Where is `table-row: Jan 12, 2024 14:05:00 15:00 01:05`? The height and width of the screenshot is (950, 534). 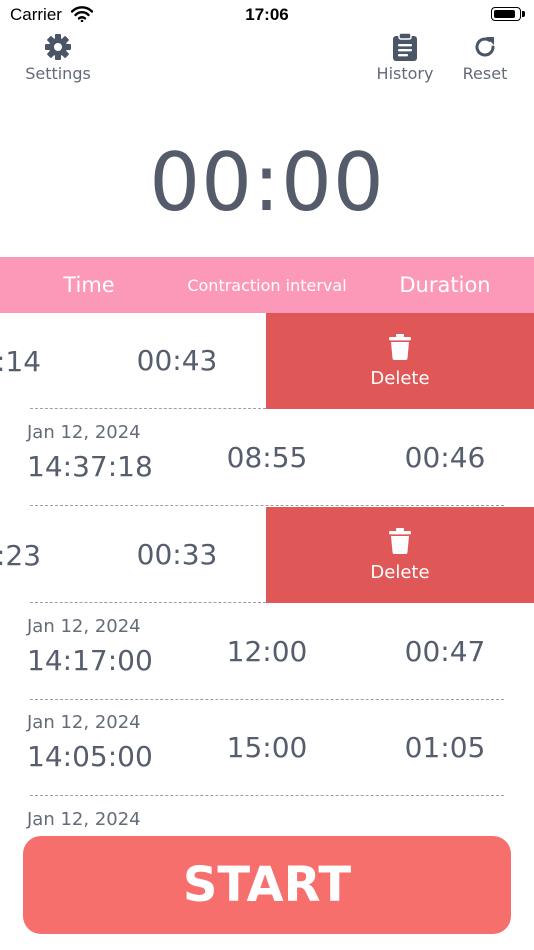
table-row: Jan 12, 2024 14:05:00 15:00 01:05 is located at coordinates (267, 748).